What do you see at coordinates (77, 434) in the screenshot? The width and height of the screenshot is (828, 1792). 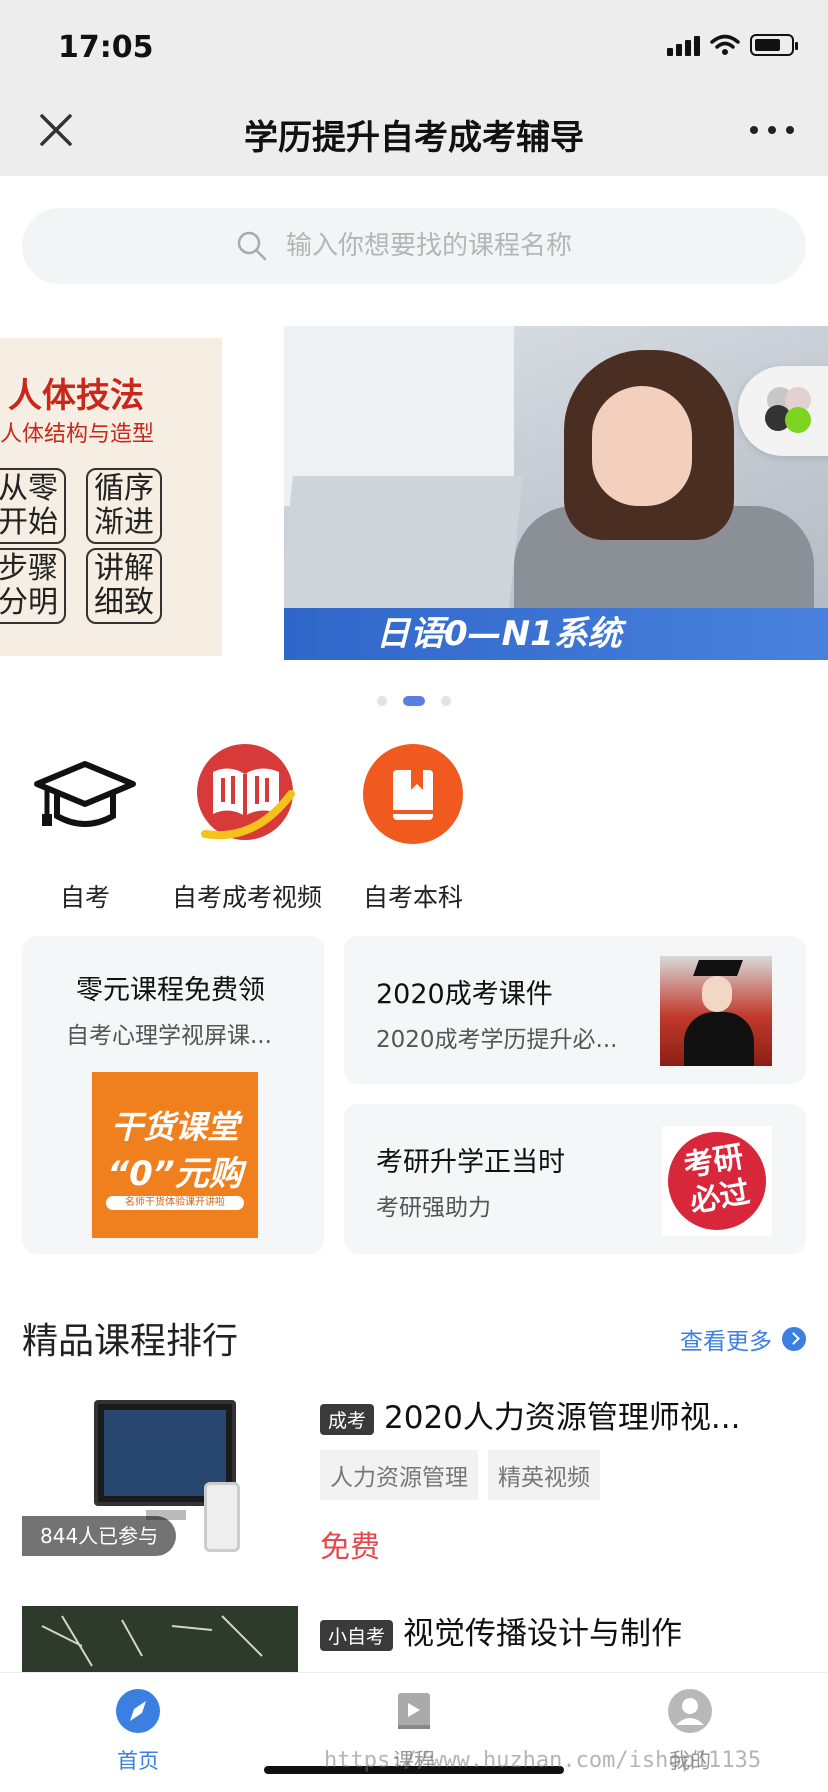 I see `slide-subtitle: 人体结构与造型` at bounding box center [77, 434].